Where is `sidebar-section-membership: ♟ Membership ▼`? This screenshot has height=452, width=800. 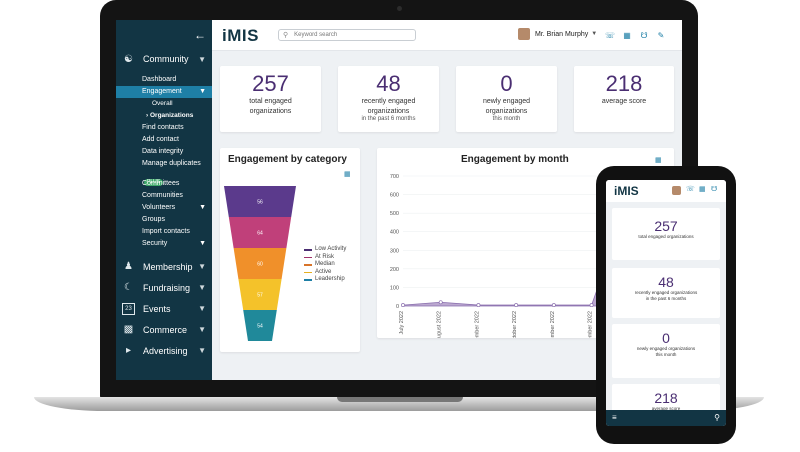 sidebar-section-membership: ♟ Membership ▼ is located at coordinates (164, 266).